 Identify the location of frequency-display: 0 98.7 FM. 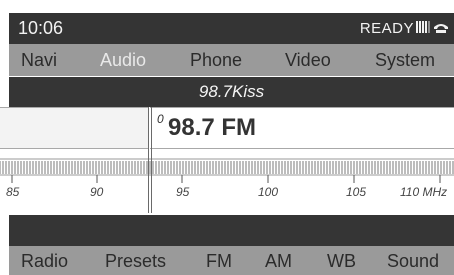
(302, 128).